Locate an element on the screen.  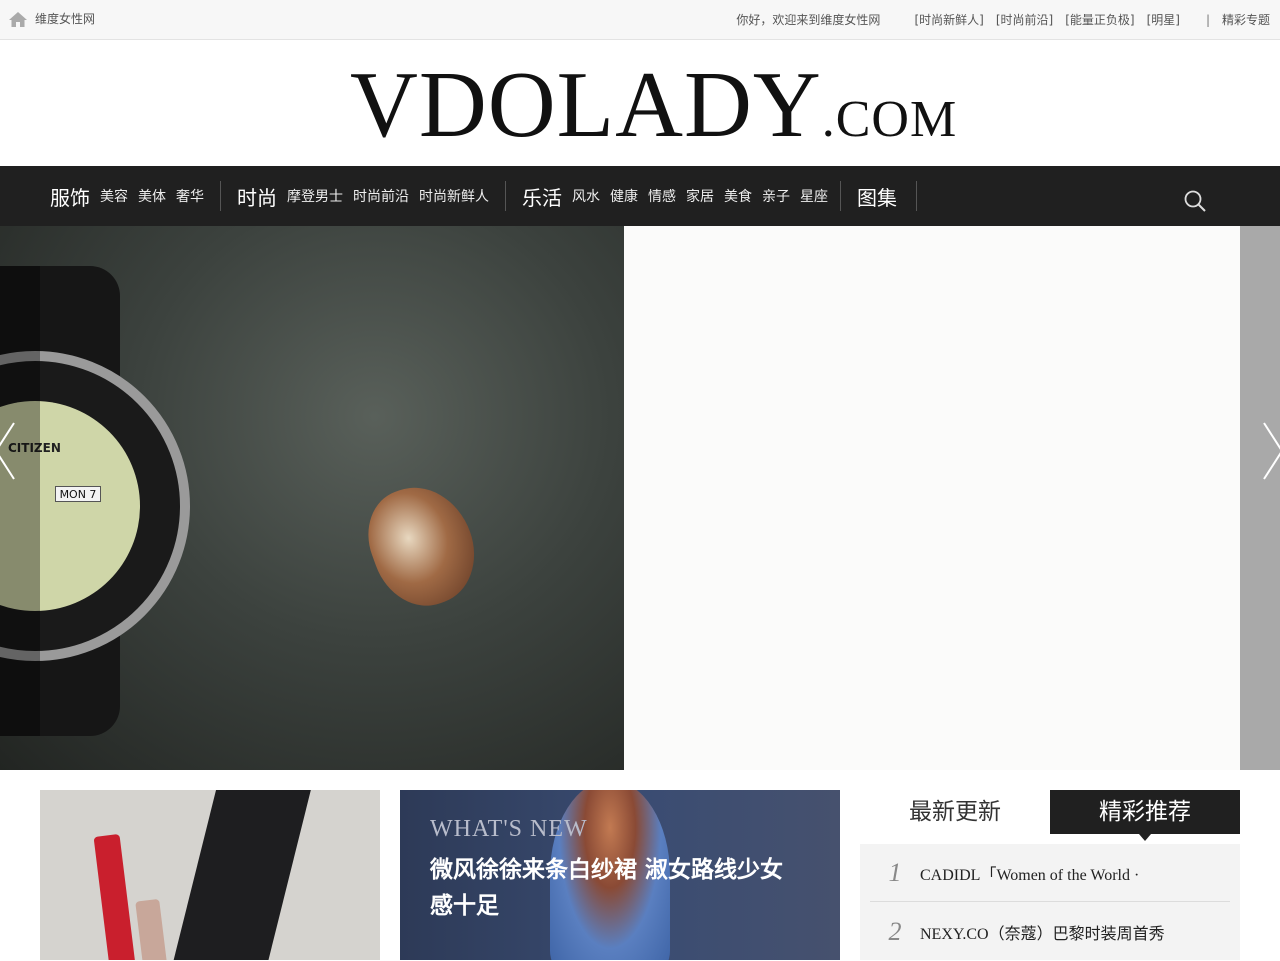
search-icon is located at coordinates (1195, 201).